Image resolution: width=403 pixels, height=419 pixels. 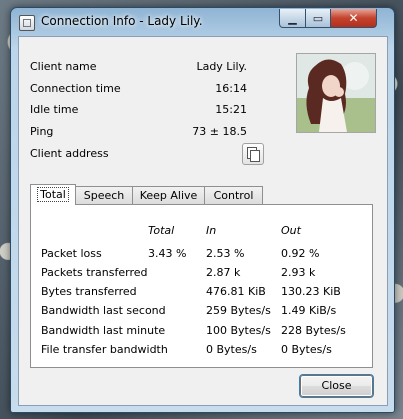 I want to click on window-title: Connection Info - Lady Lily., so click(x=122, y=21).